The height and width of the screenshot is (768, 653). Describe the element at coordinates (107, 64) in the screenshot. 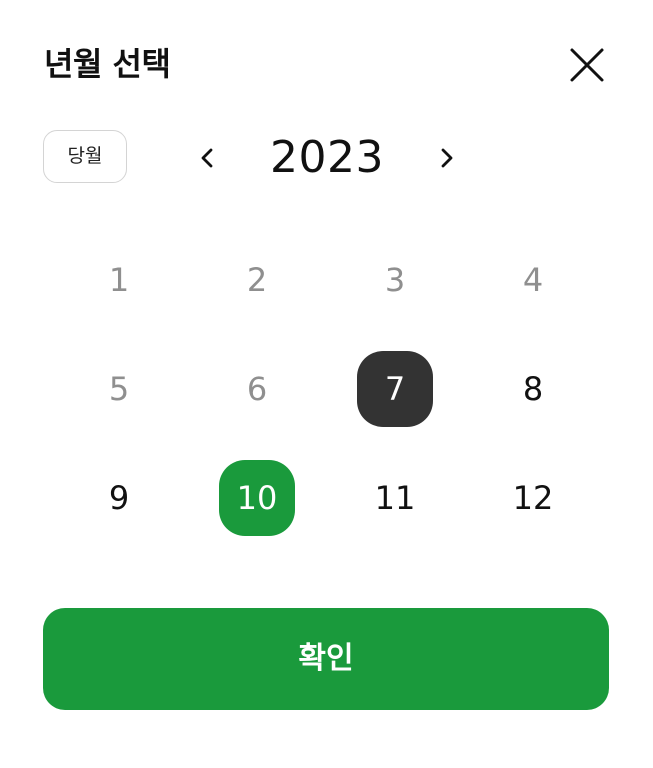

I see `page-title: 년월 선택` at that location.